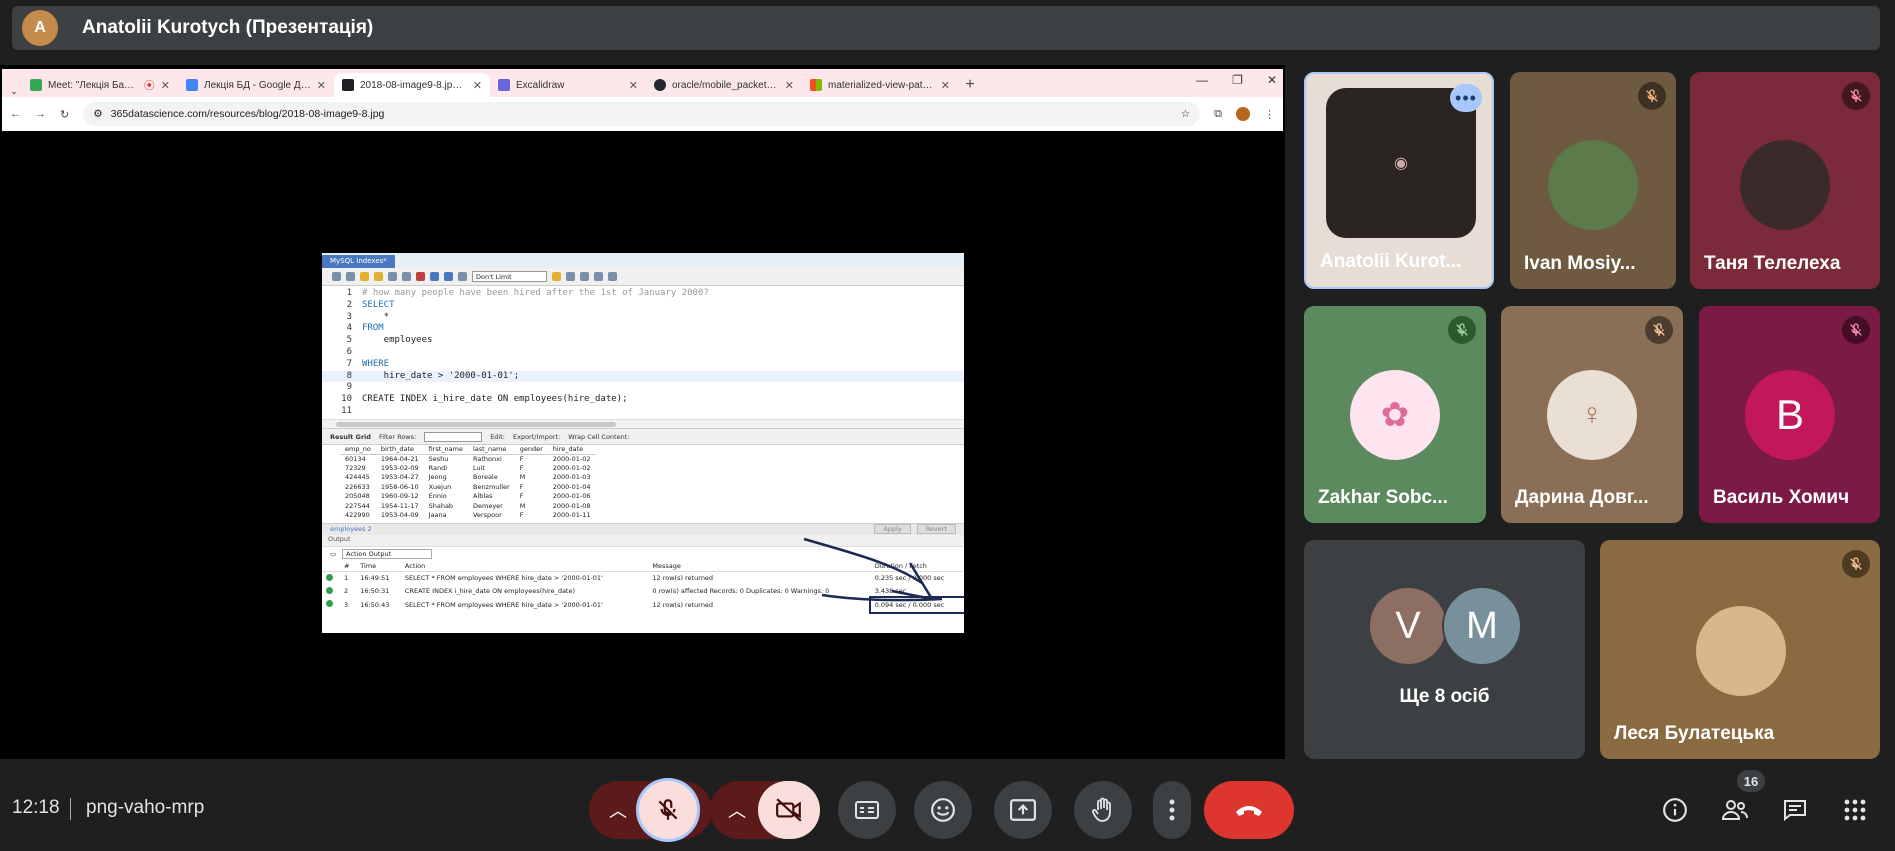 Image resolution: width=1895 pixels, height=851 pixels. What do you see at coordinates (1249, 810) in the screenshot?
I see `leave-call-button` at bounding box center [1249, 810].